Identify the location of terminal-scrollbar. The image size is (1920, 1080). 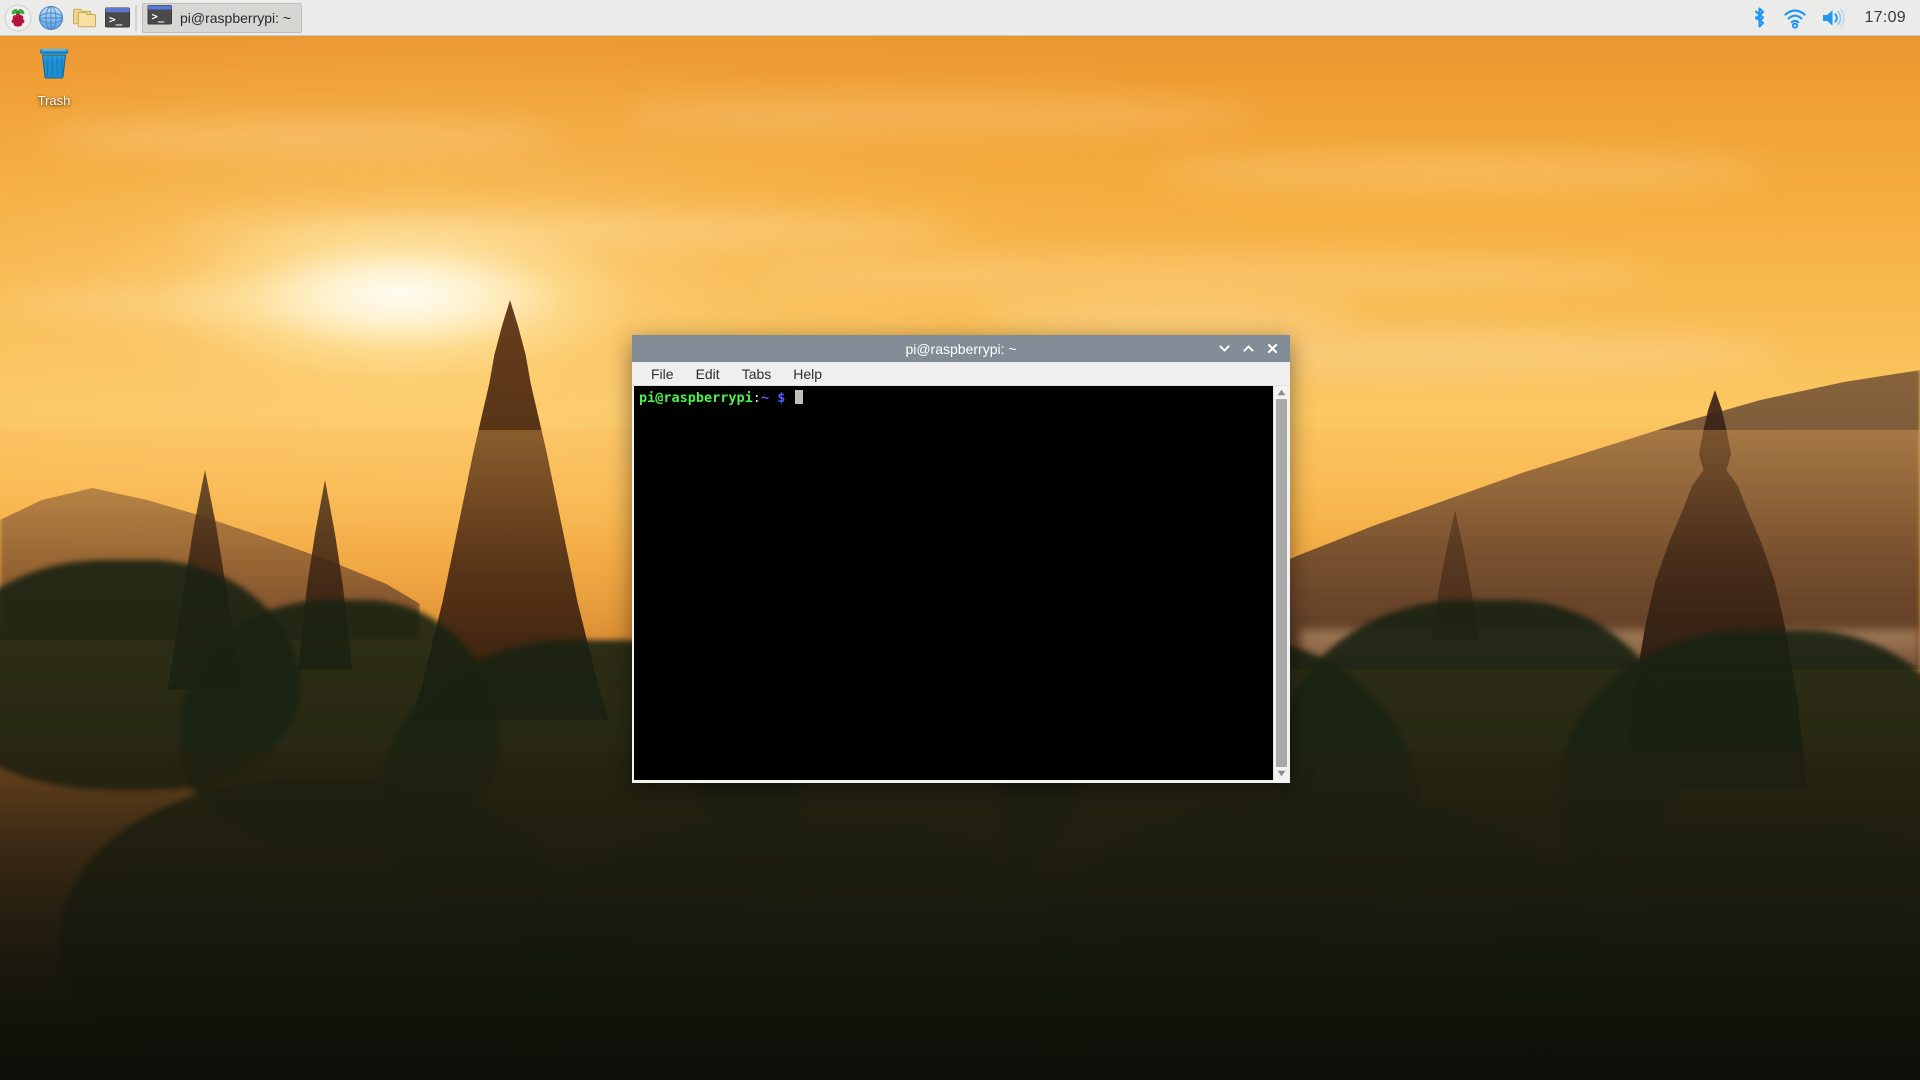
(1280, 583).